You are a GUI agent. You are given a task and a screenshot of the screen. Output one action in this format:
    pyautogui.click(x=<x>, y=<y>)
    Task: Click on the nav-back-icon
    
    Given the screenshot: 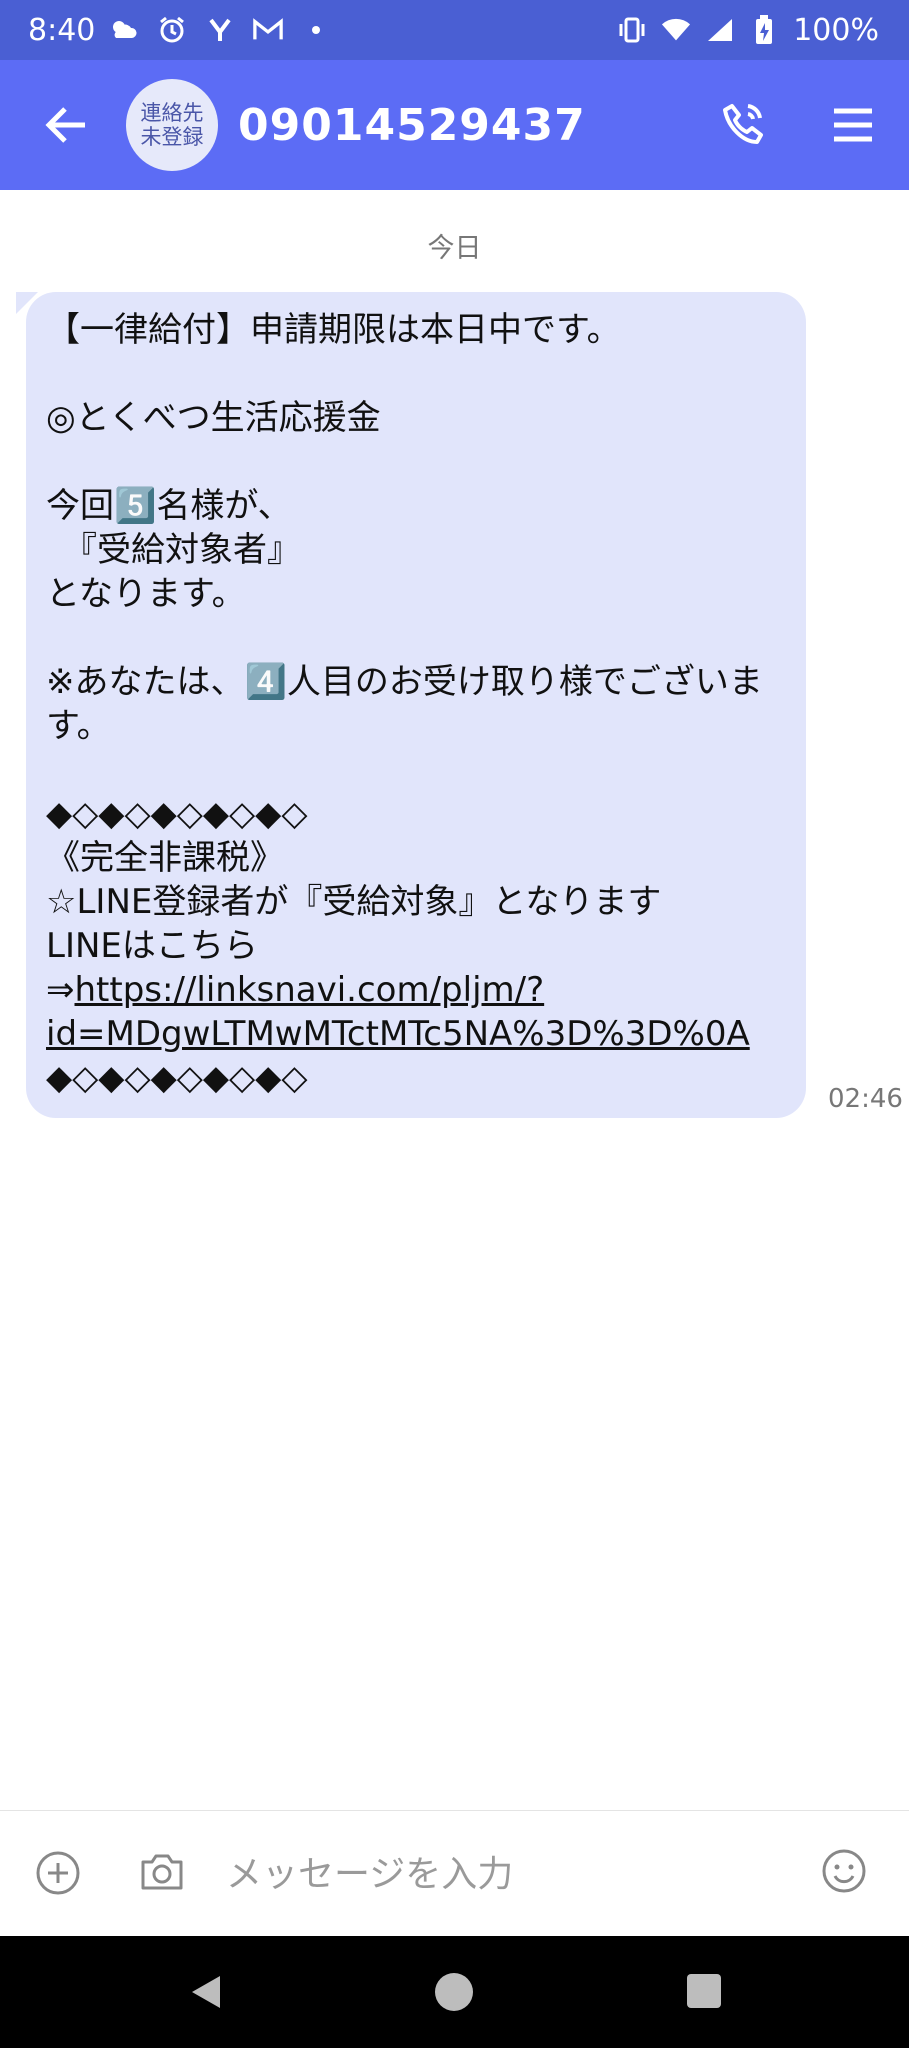 What is the action you would take?
    pyautogui.click(x=206, y=1992)
    